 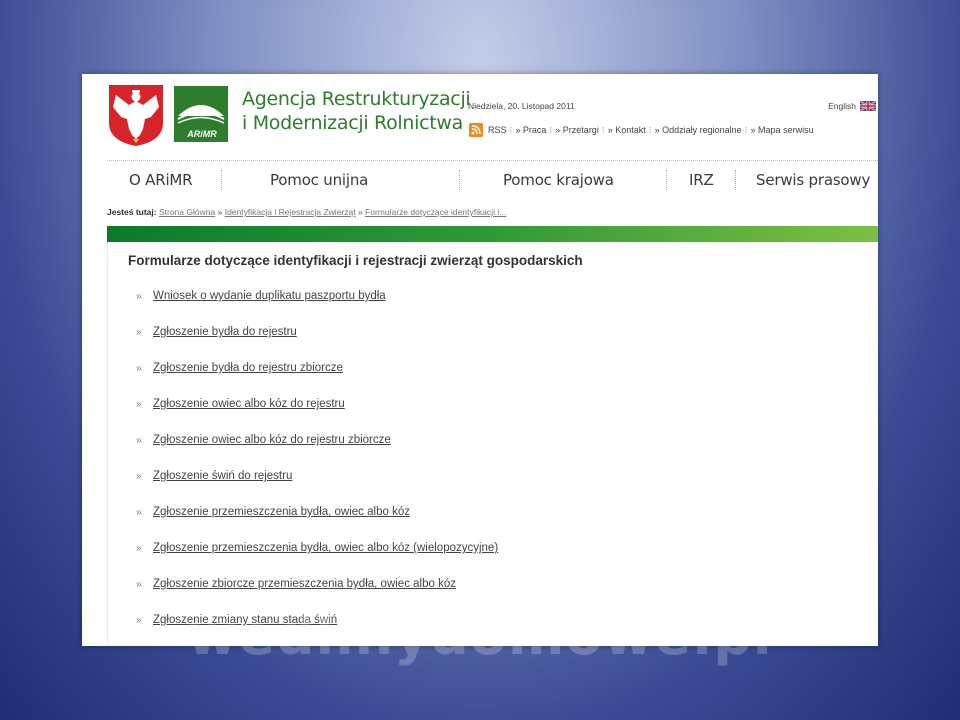 What do you see at coordinates (627, 130) in the screenshot?
I see `top-link-kontakt: » Kontakt` at bounding box center [627, 130].